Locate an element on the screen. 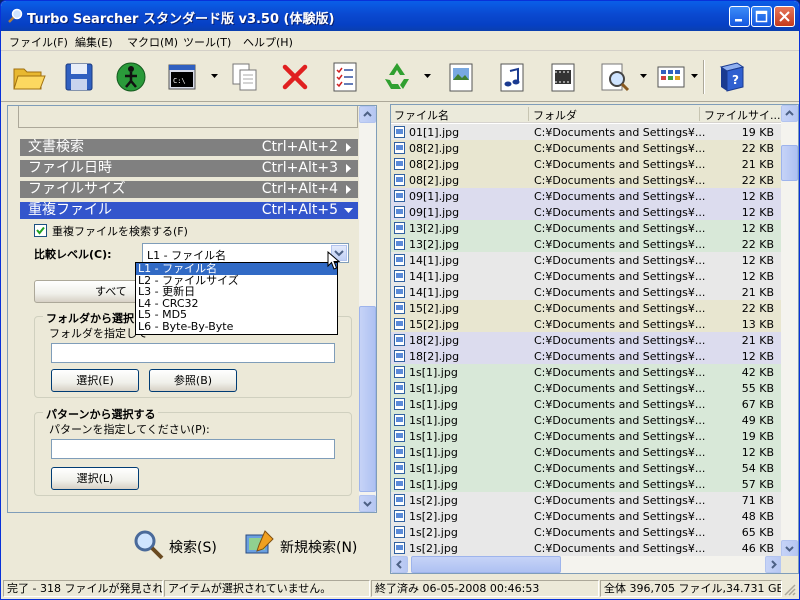 The height and width of the screenshot is (600, 800). video-button is located at coordinates (563, 77).